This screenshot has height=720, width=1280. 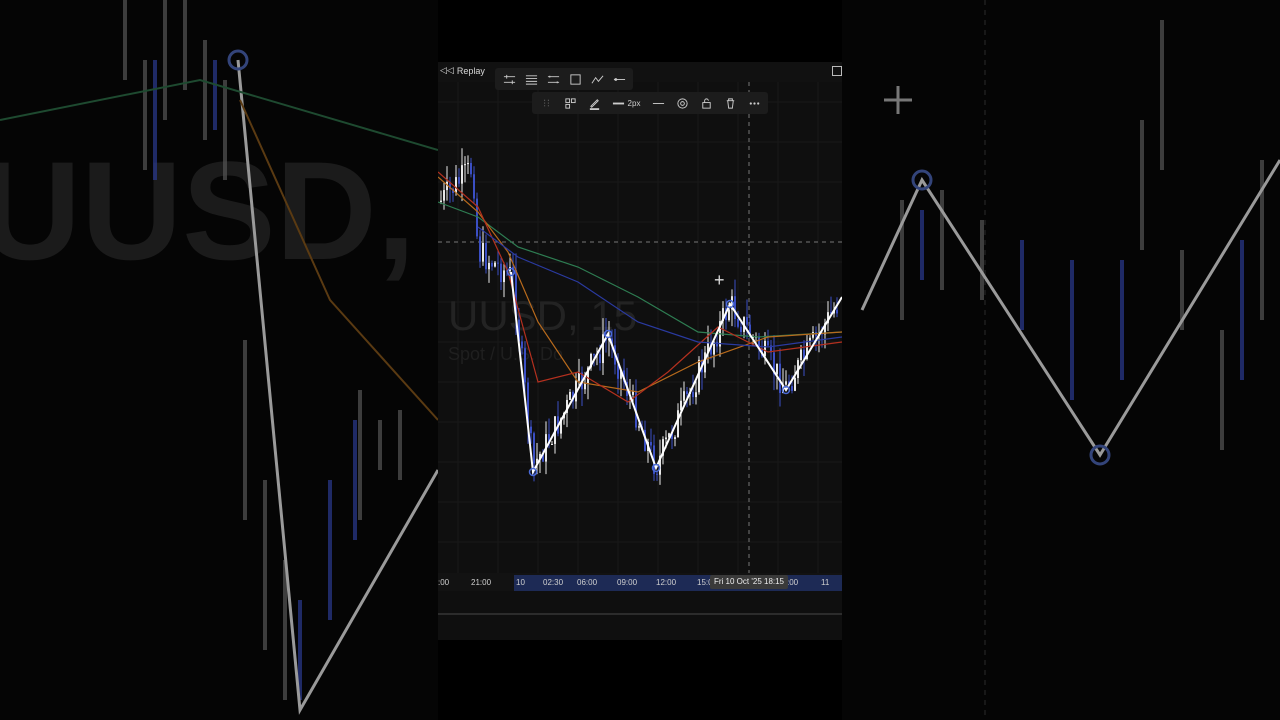 What do you see at coordinates (481, 582) in the screenshot?
I see `time-tick: 21:00` at bounding box center [481, 582].